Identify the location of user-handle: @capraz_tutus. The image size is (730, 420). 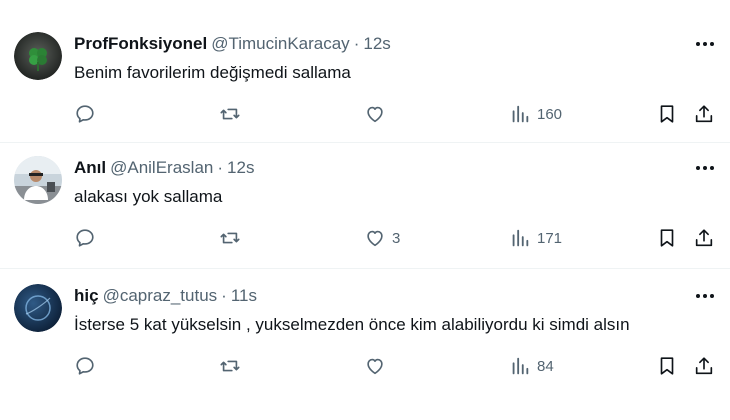
(160, 295).